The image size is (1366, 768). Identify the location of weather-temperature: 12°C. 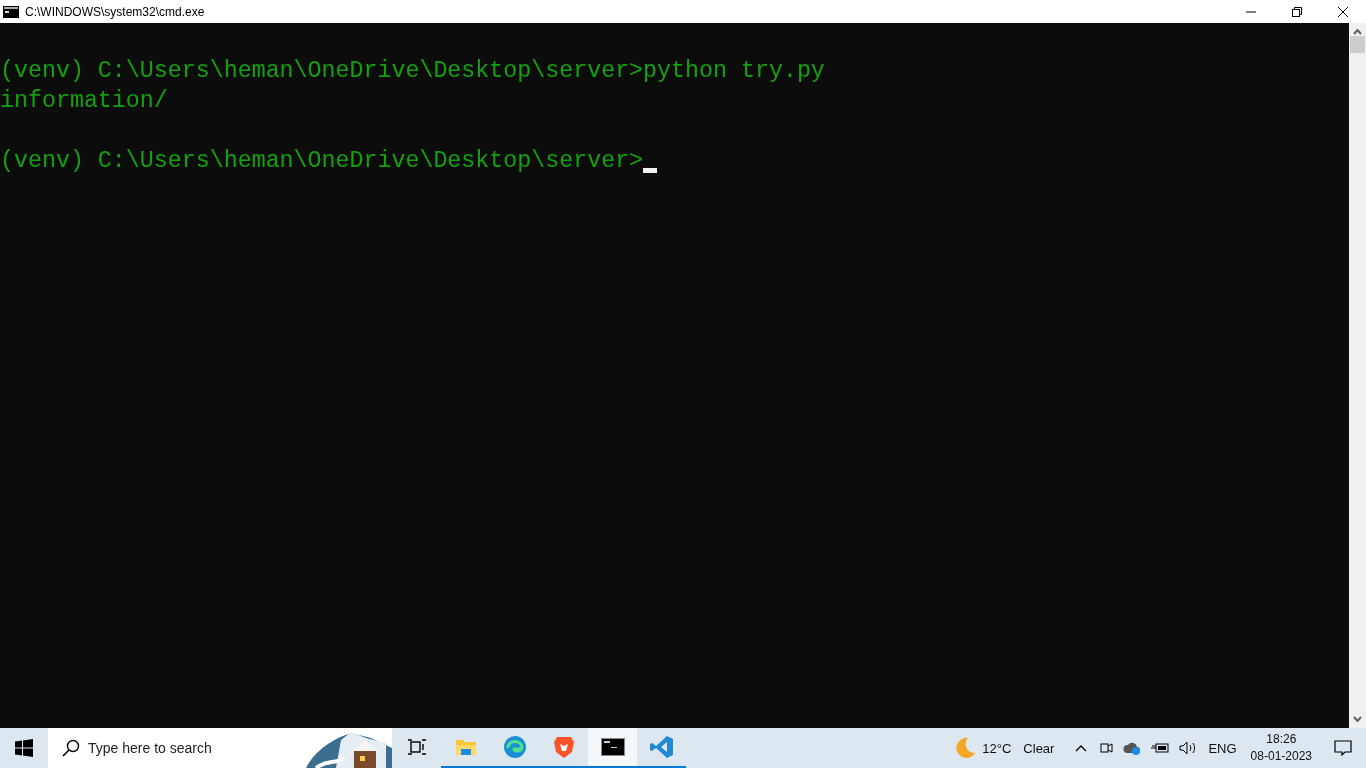
(997, 748).